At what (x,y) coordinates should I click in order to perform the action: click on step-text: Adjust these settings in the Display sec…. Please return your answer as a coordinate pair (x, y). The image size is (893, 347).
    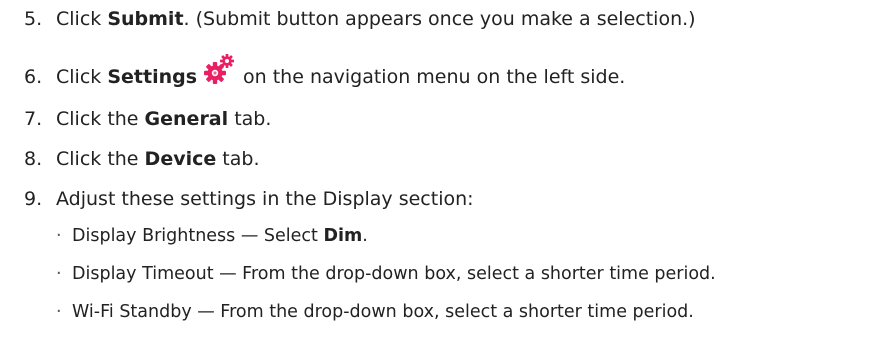
    Looking at the image, I should click on (265, 199).